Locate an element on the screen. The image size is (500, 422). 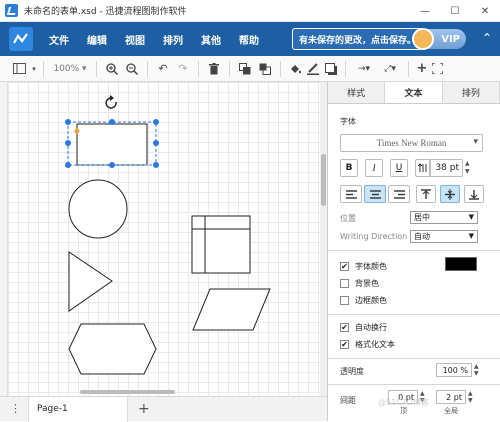
menu-arrange: 排列 is located at coordinates (173, 39).